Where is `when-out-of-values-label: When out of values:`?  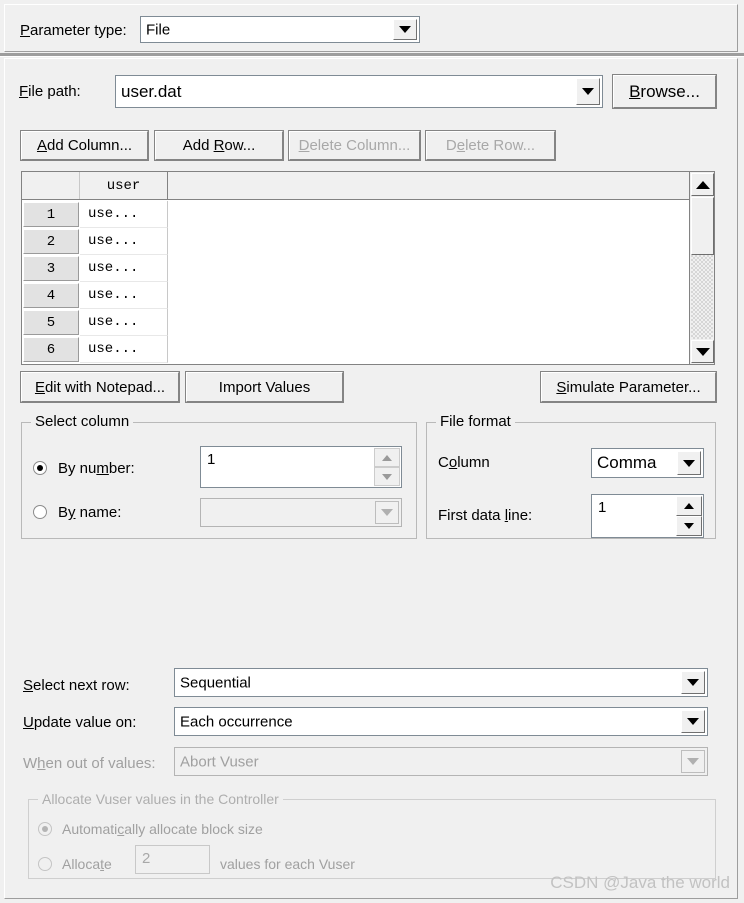 when-out-of-values-label: When out of values: is located at coordinates (89, 763).